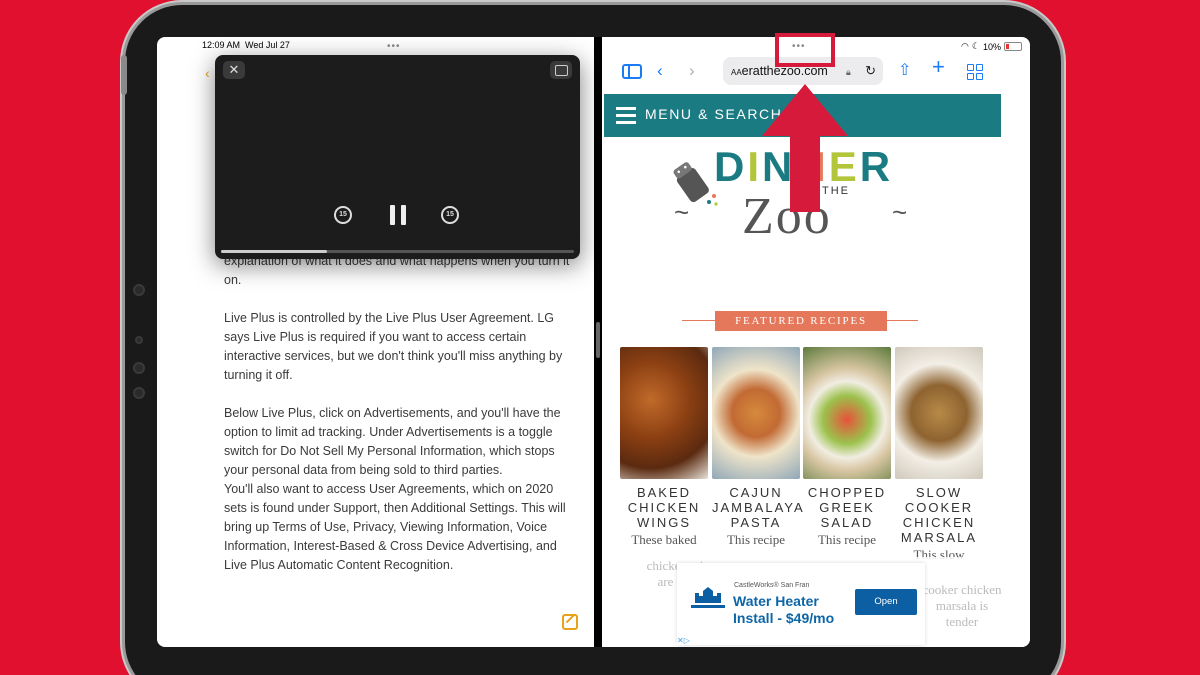  What do you see at coordinates (664, 539) in the screenshot?
I see `recipe-excerpt: These baked` at bounding box center [664, 539].